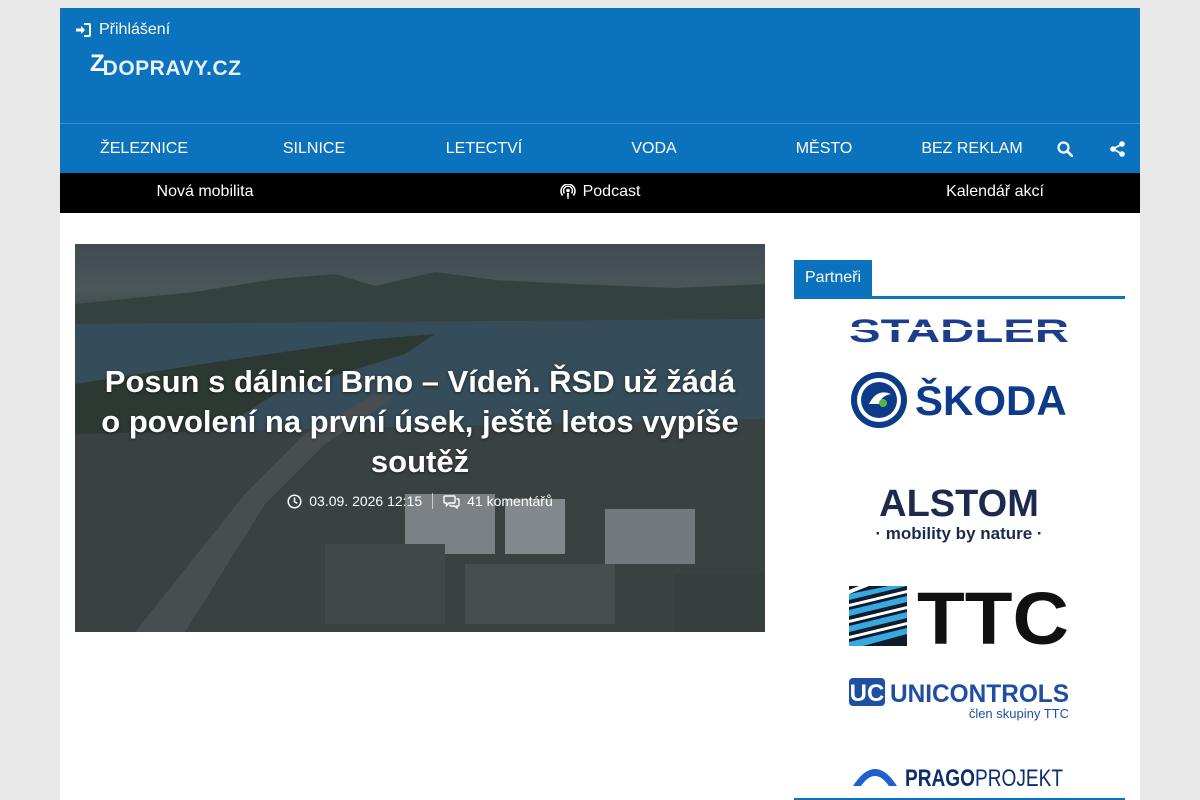 Image resolution: width=1200 pixels, height=800 pixels. Describe the element at coordinates (135, 29) in the screenshot. I see `login-label: Přihlášení` at that location.